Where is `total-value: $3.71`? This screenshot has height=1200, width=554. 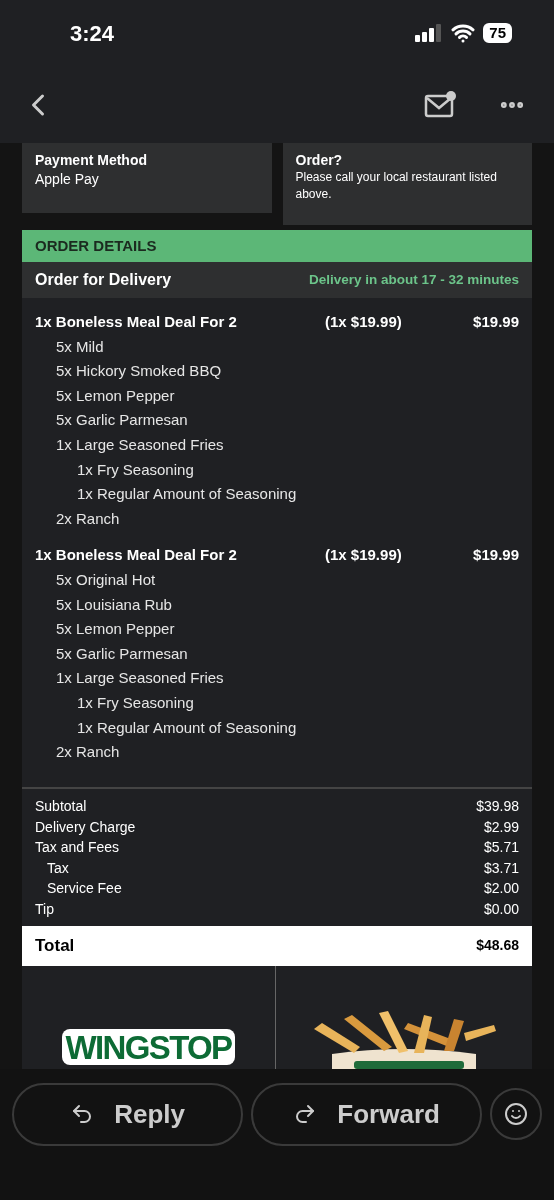
total-value: $3.71 is located at coordinates (501, 868).